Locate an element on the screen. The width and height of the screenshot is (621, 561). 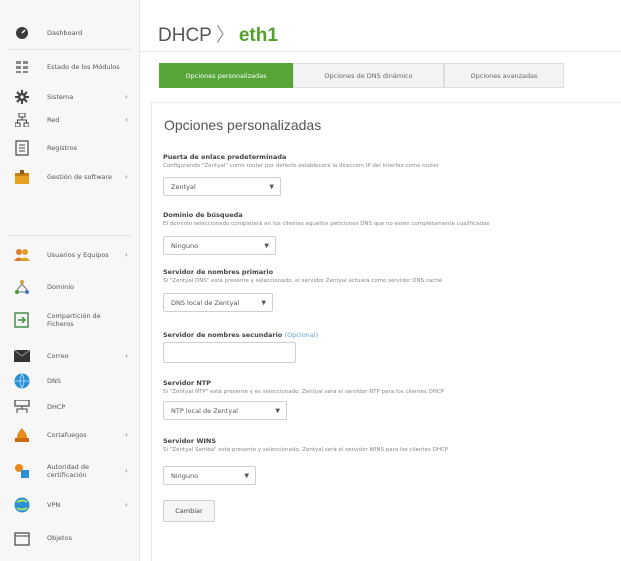
sidebar-item-dhcp: DHCP is located at coordinates (70, 407).